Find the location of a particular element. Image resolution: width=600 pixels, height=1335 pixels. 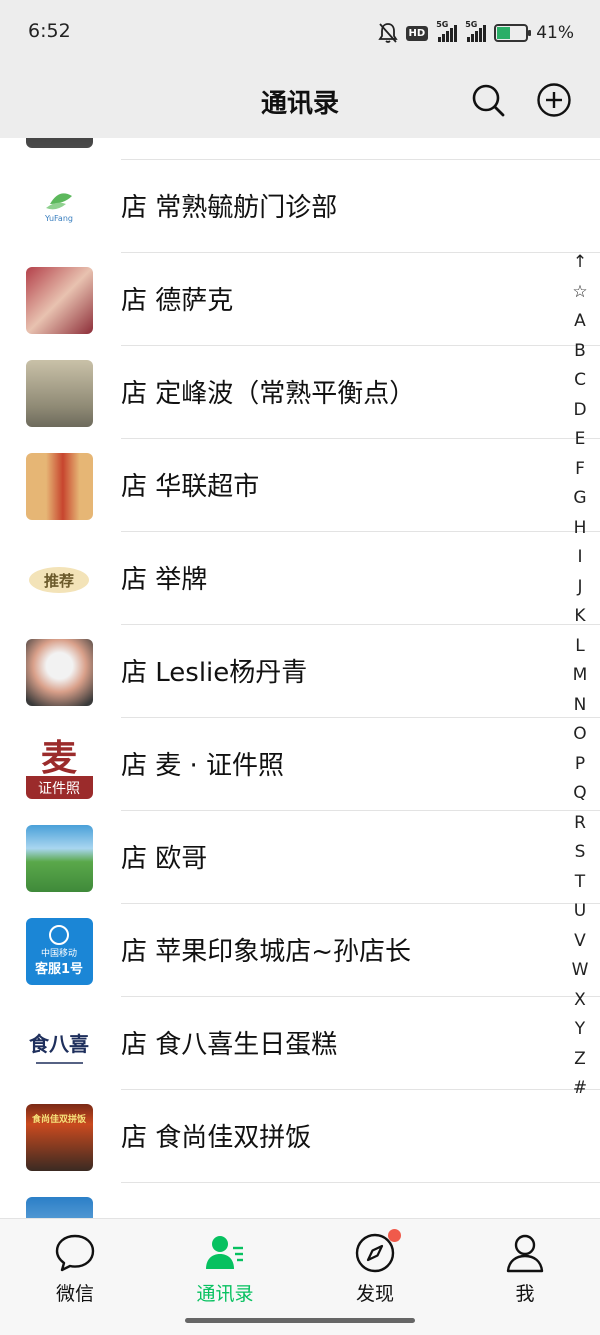

contact-name: 店 食尚佳双拼饭 is located at coordinates (216, 1138).